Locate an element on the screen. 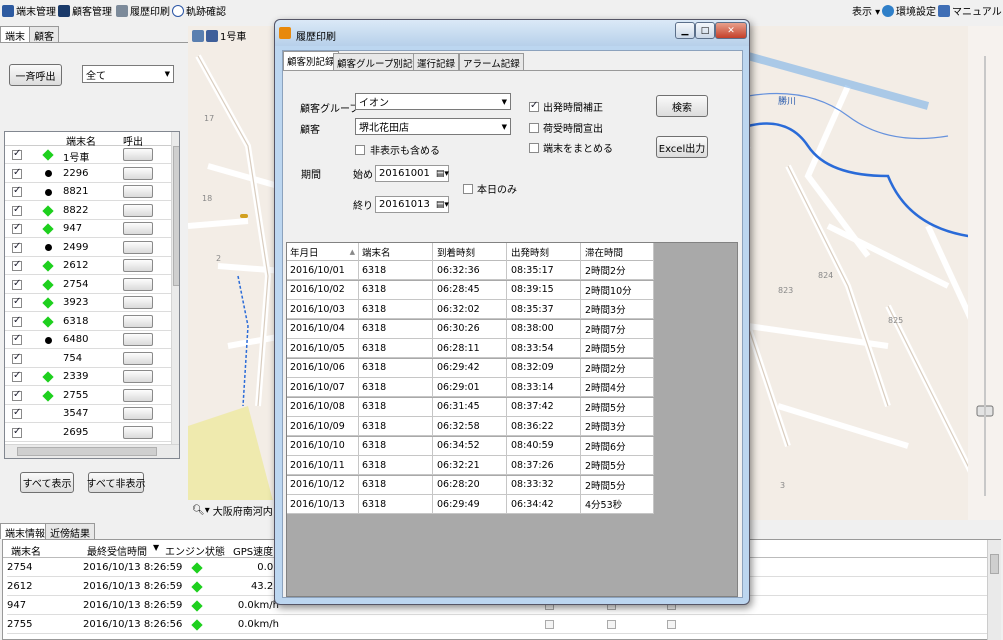 The image size is (1003, 640). col-engine-state: エンジン状態 is located at coordinates (195, 550).